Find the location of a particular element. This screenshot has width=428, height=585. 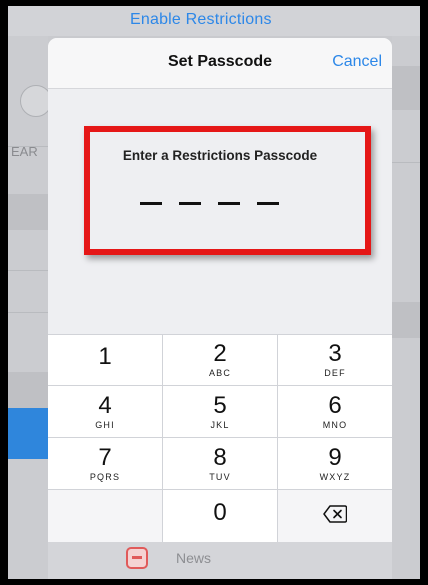

key-digit: 5 is located at coordinates (220, 405).